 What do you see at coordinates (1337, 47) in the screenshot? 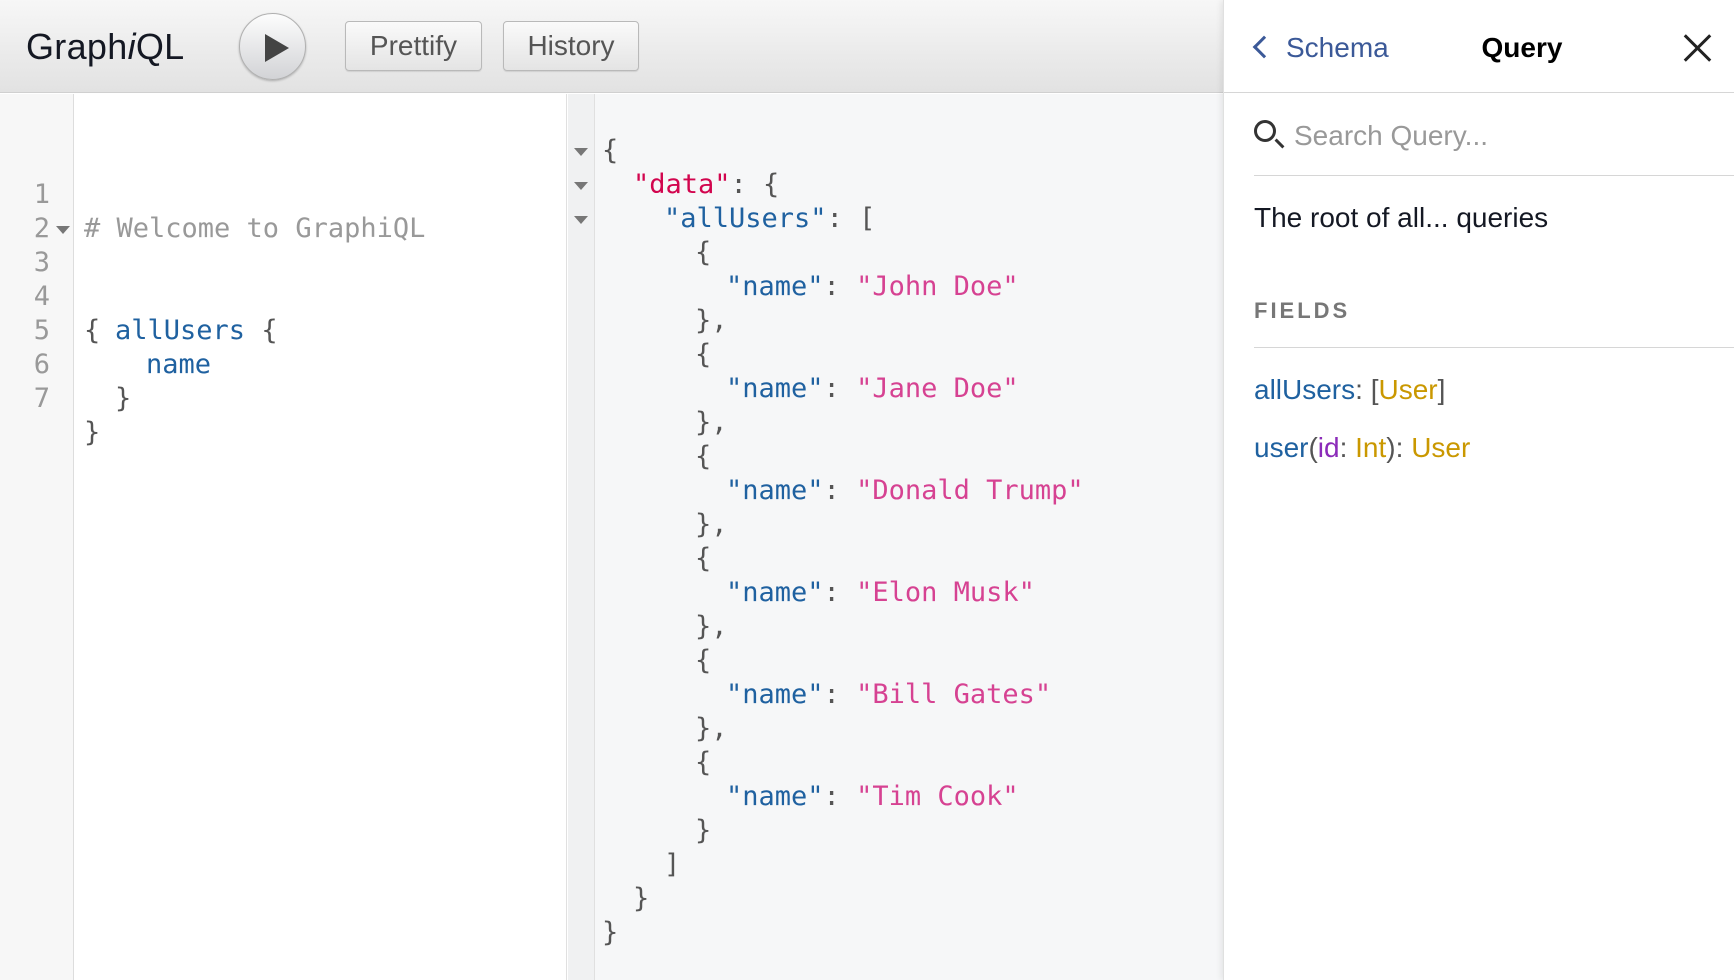
I see `back-link-label: Schema` at bounding box center [1337, 47].